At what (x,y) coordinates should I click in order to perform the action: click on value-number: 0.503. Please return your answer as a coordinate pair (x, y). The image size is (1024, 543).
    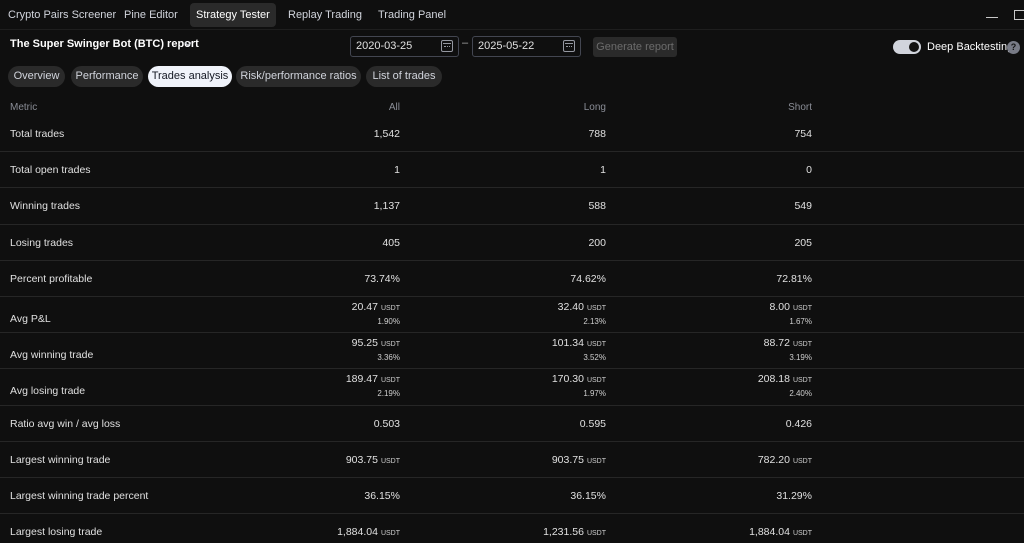
    Looking at the image, I should click on (386, 423).